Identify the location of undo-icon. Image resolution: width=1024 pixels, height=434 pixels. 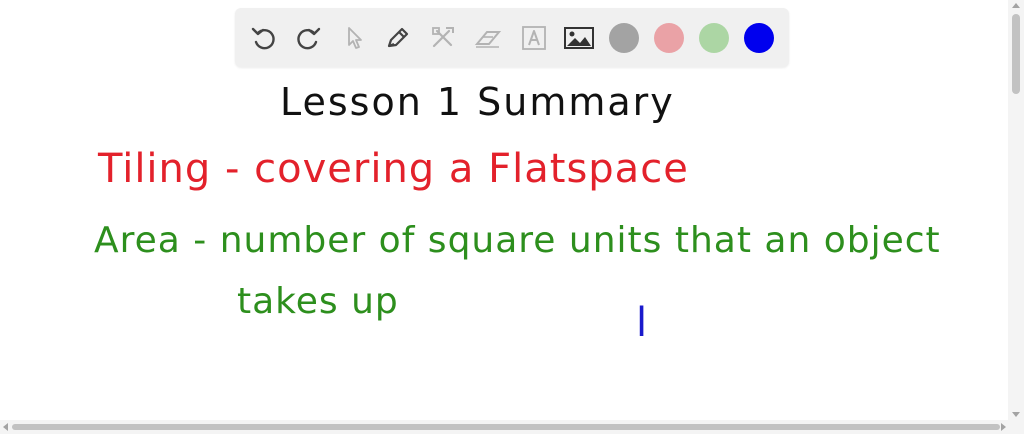
(264, 38).